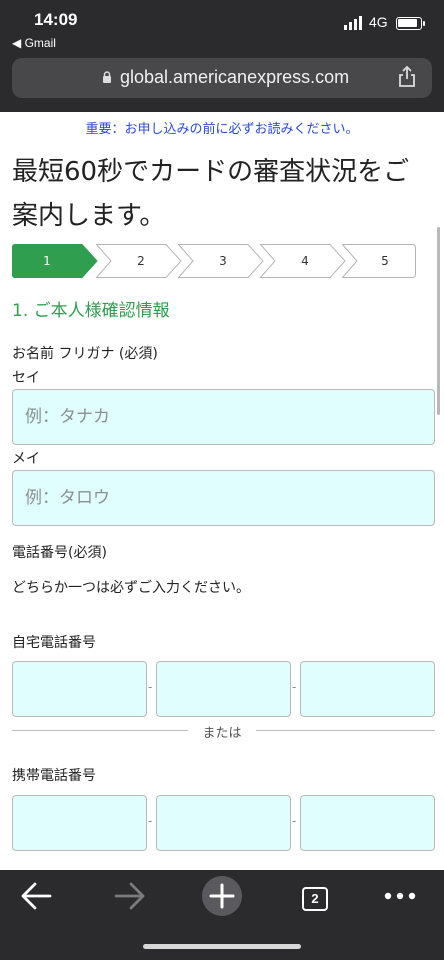  Describe the element at coordinates (89, 216) in the screenshot. I see `headline-line-2: 案内します。` at that location.